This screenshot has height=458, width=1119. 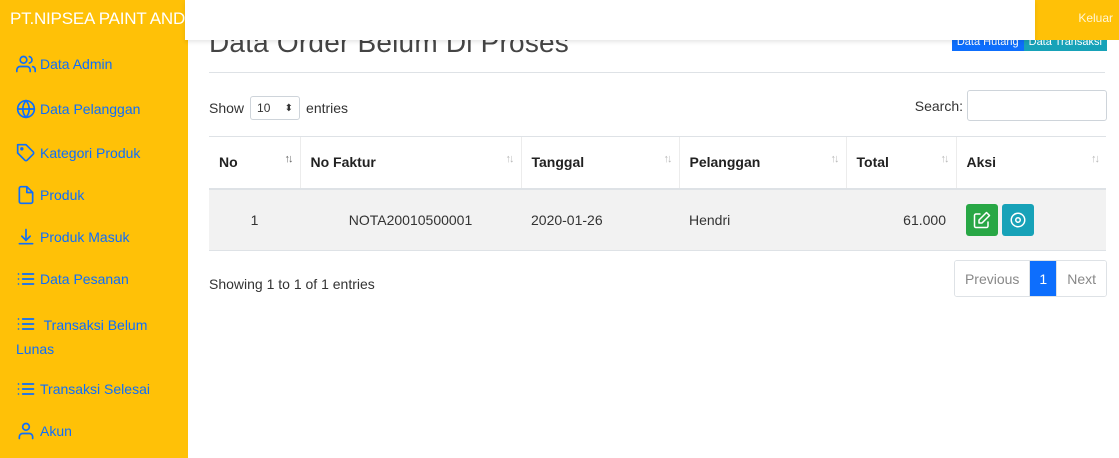 What do you see at coordinates (600, 219) in the screenshot?
I see `cell-tanggal: 2020-01-26` at bounding box center [600, 219].